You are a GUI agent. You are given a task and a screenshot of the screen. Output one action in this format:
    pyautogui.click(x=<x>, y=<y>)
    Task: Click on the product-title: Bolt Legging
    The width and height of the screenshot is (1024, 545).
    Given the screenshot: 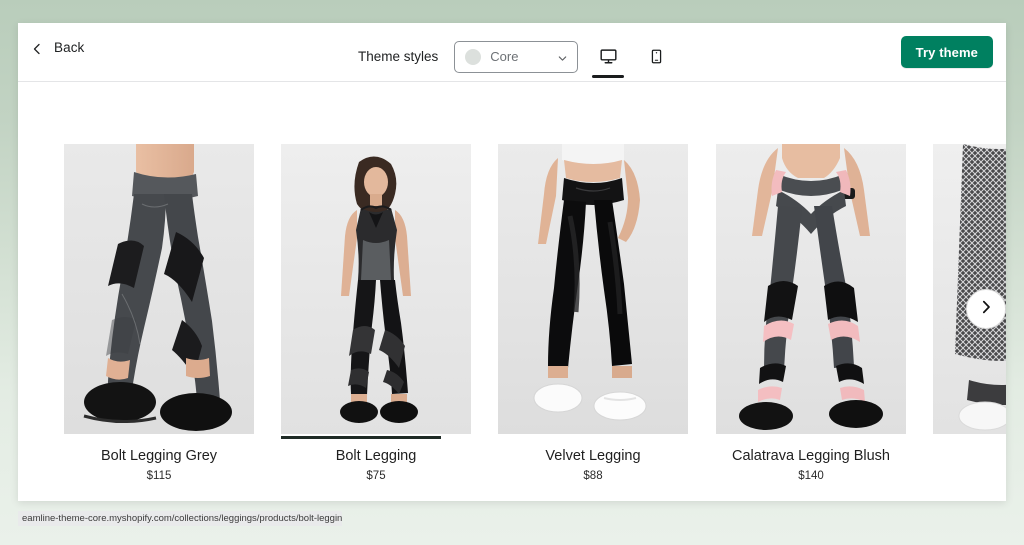 What is the action you would take?
    pyautogui.click(x=376, y=456)
    